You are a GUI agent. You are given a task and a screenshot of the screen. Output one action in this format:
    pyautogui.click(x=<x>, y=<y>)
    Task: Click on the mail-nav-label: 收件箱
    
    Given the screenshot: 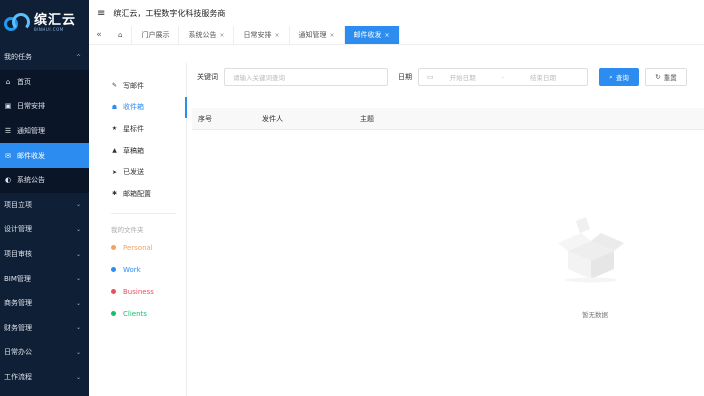 What is the action you would take?
    pyautogui.click(x=133, y=107)
    